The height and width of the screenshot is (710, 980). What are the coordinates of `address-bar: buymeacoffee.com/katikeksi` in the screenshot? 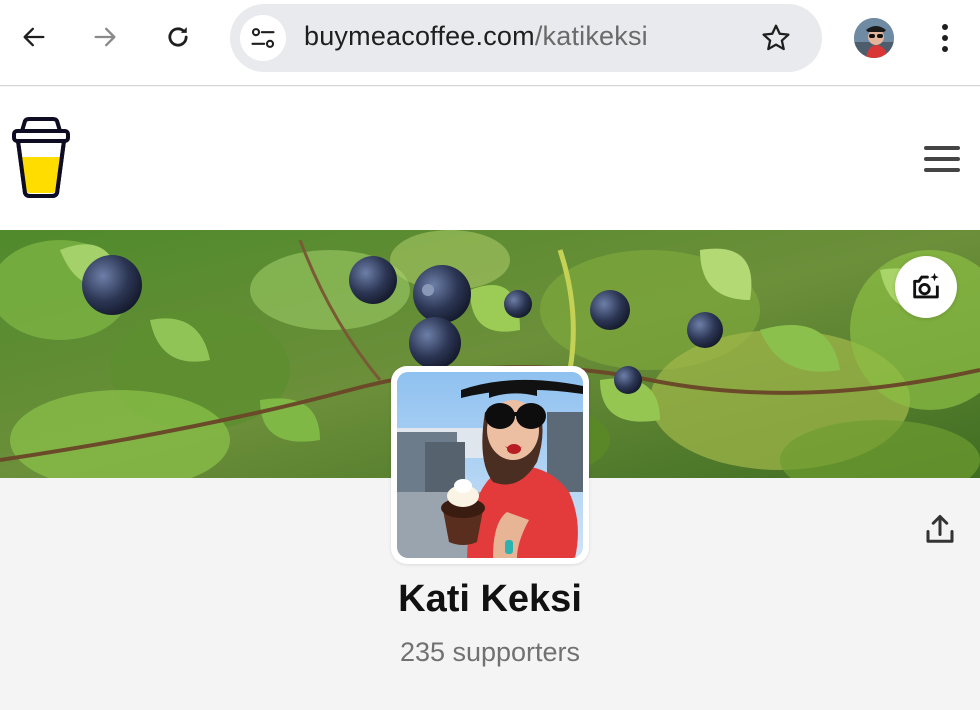 It's located at (526, 38).